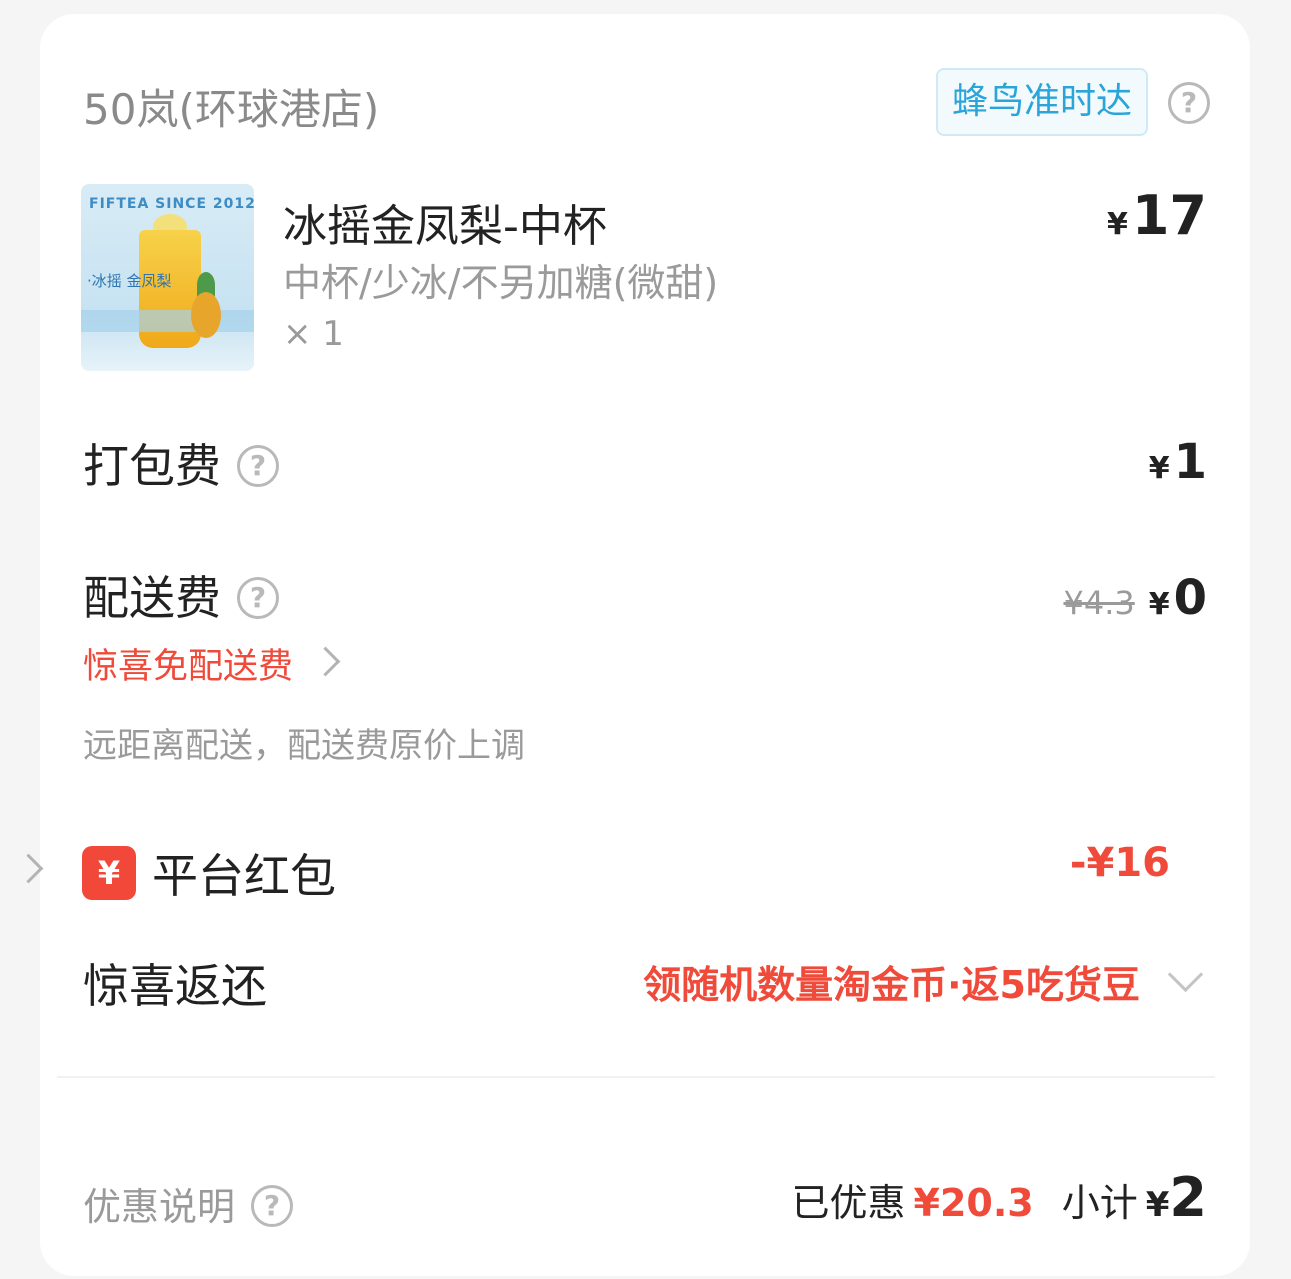 The width and height of the screenshot is (1291, 1279). What do you see at coordinates (152, 466) in the screenshot?
I see `packing-fee-label: 打包费` at bounding box center [152, 466].